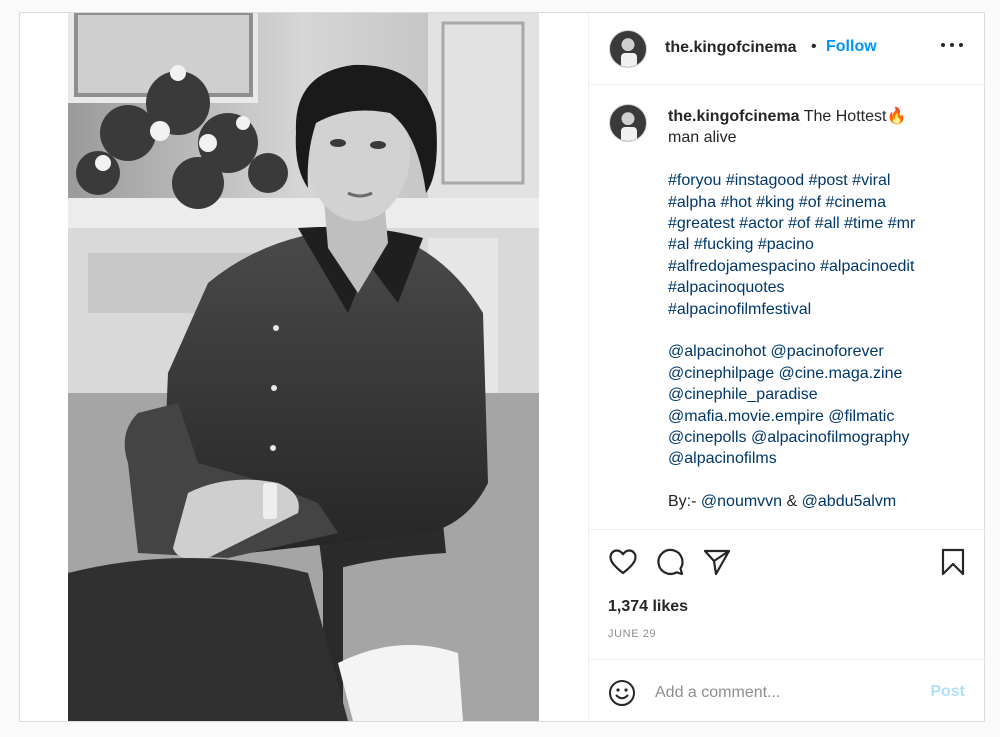 The width and height of the screenshot is (1000, 737). I want to click on caption-line: #alpha #hot #king #of #cinema, so click(818, 202).